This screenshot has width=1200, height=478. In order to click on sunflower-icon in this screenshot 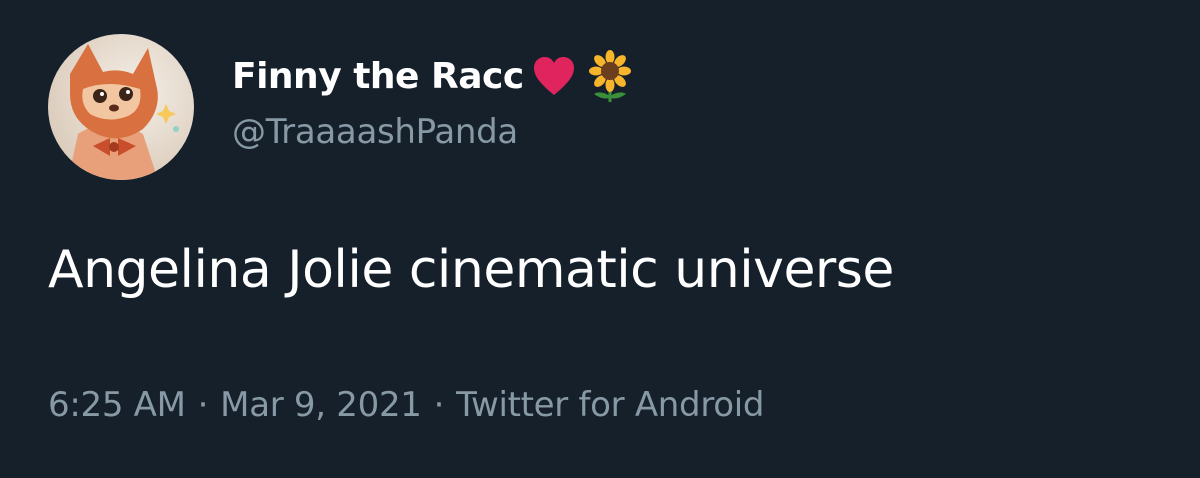, I will do `click(610, 76)`.